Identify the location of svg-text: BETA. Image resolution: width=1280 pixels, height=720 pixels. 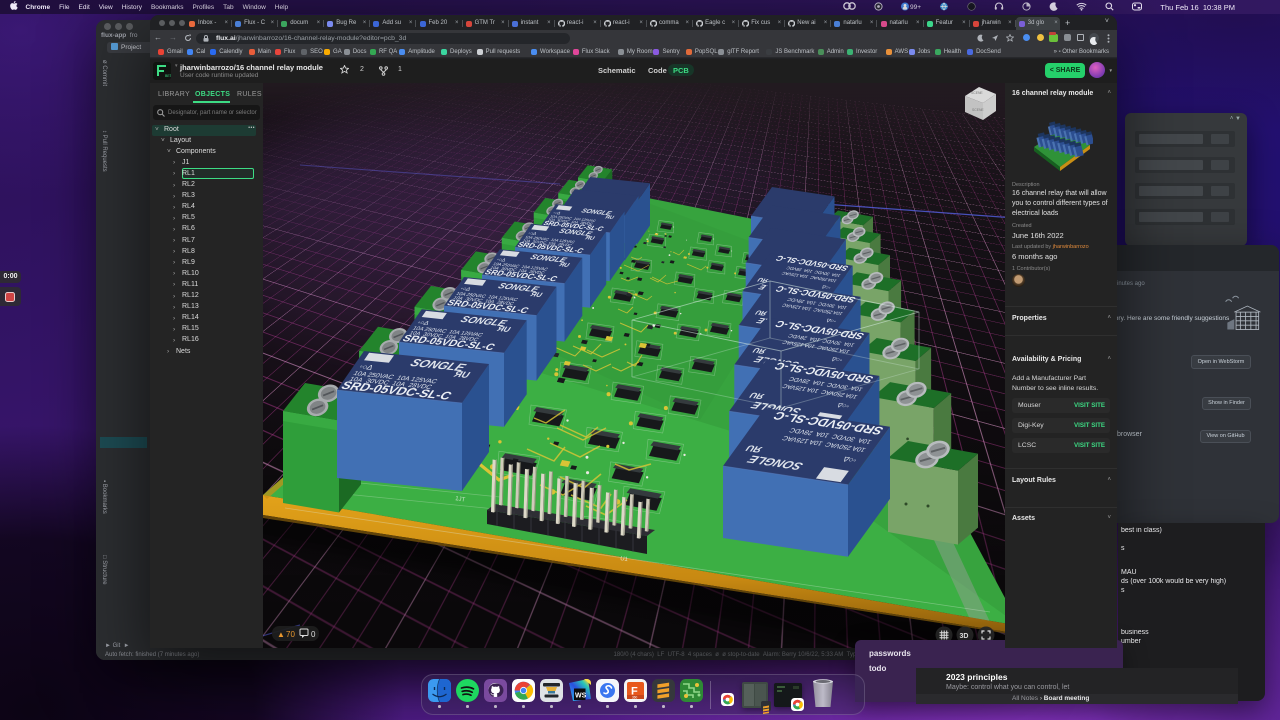
(168, 76).